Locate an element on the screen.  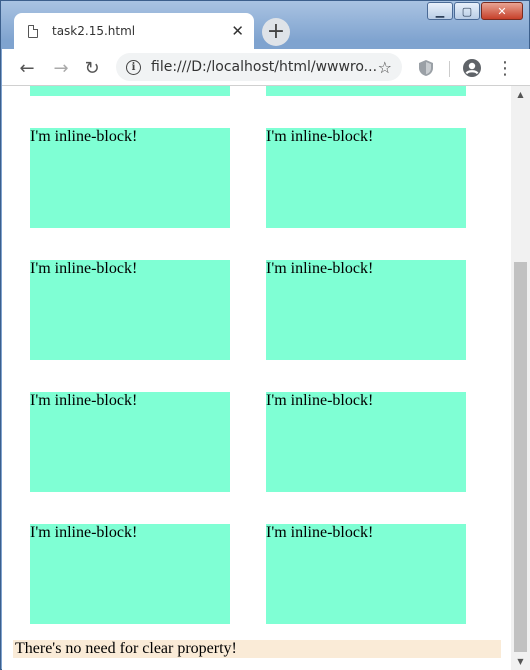
vertical-scrollbar: ▲ ▼ is located at coordinates (520, 378).